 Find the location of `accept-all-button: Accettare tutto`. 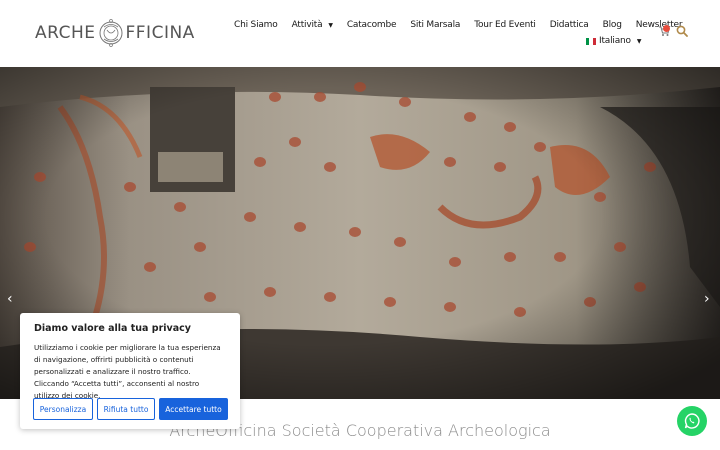

accept-all-button: Accettare tutto is located at coordinates (193, 409).